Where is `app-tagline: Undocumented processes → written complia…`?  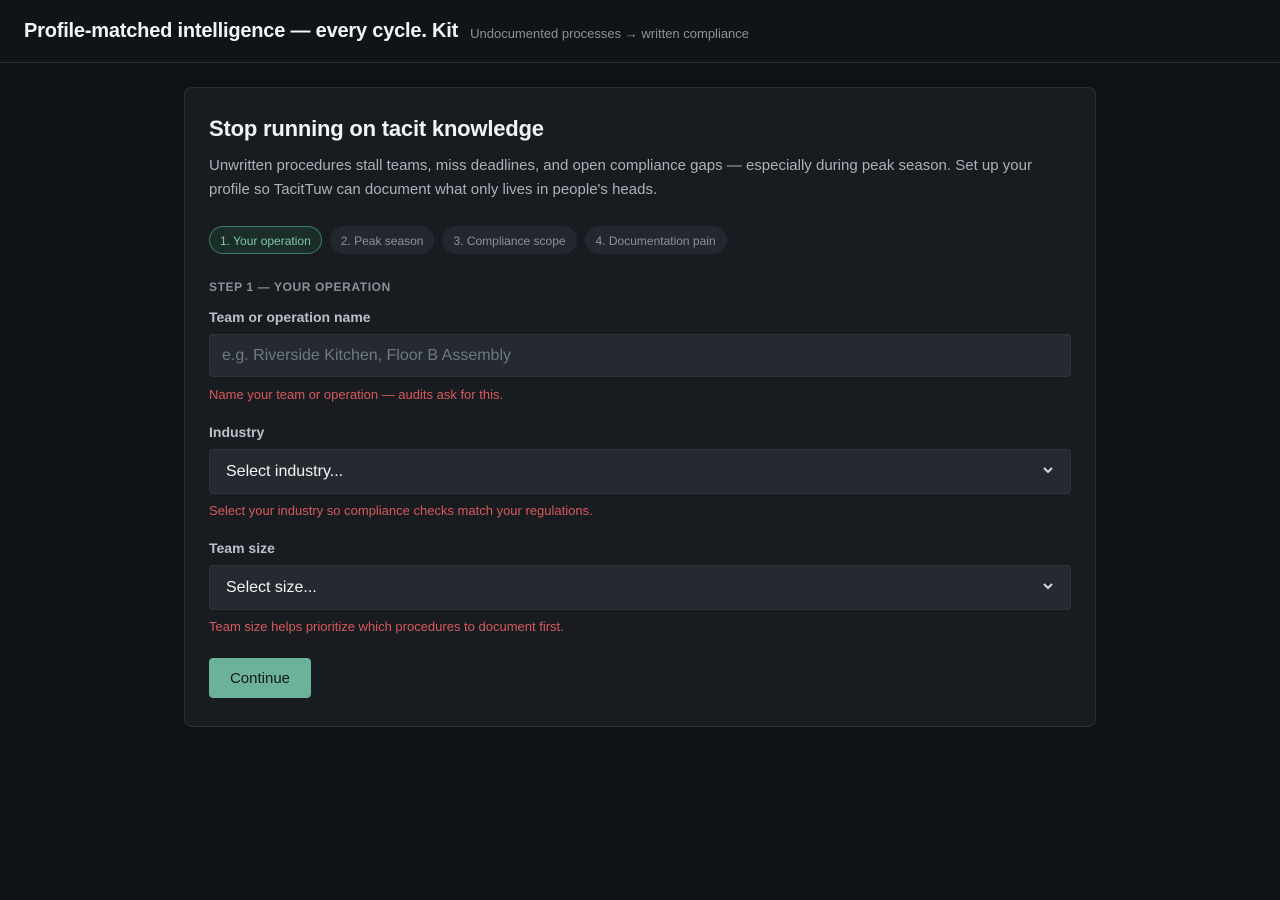 app-tagline: Undocumented processes → written complia… is located at coordinates (610, 33).